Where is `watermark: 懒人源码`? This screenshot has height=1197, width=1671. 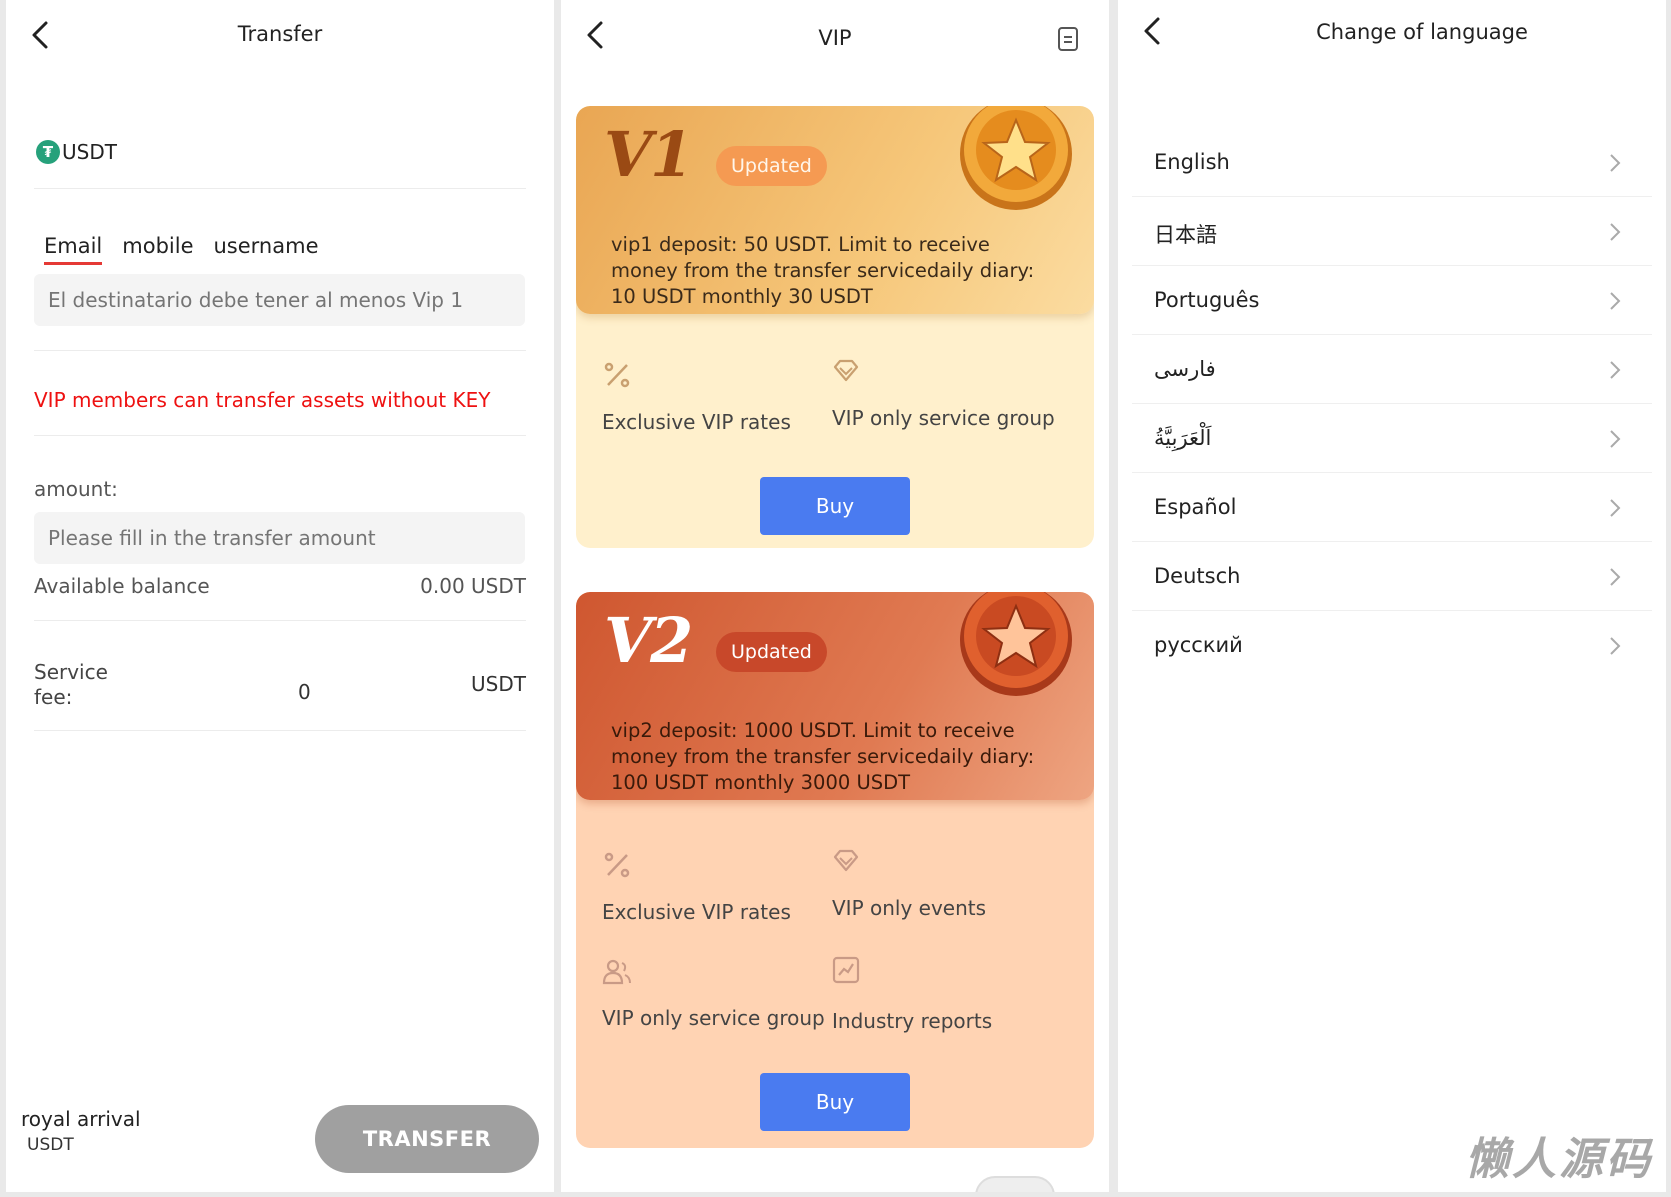
watermark: 懒人源码 is located at coordinates (1559, 1159).